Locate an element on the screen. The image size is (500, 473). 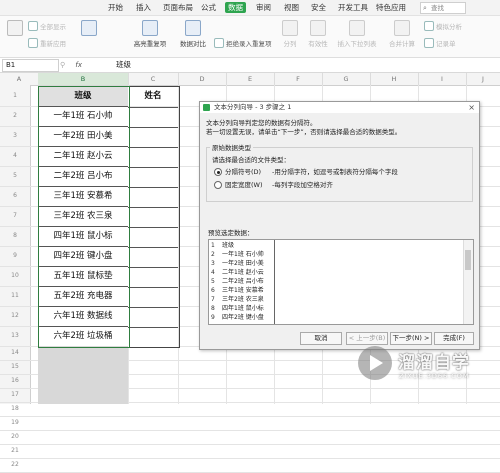
col-header-c: C is located at coordinates (153, 79).